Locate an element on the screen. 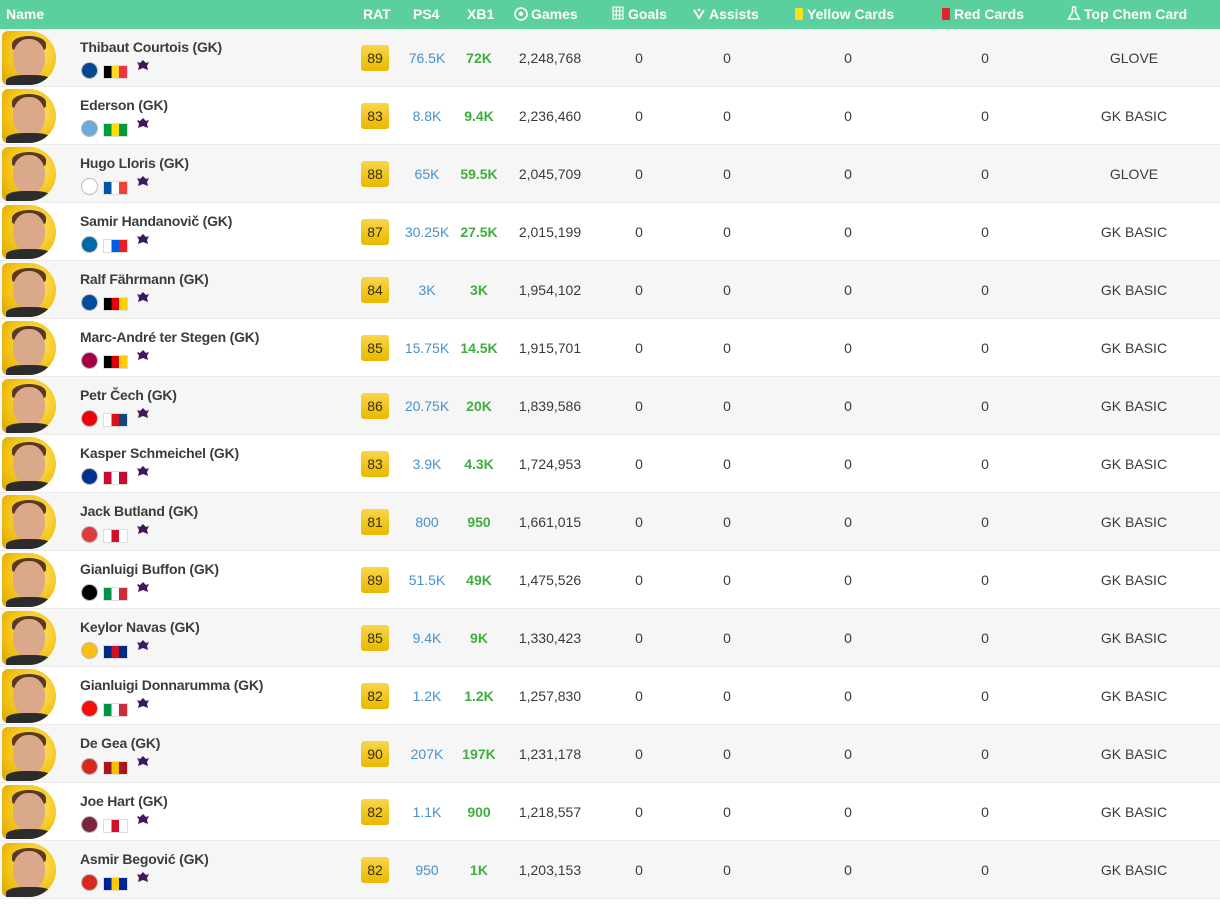  player-name-link: Asmir Begović (GK) is located at coordinates (144, 859).